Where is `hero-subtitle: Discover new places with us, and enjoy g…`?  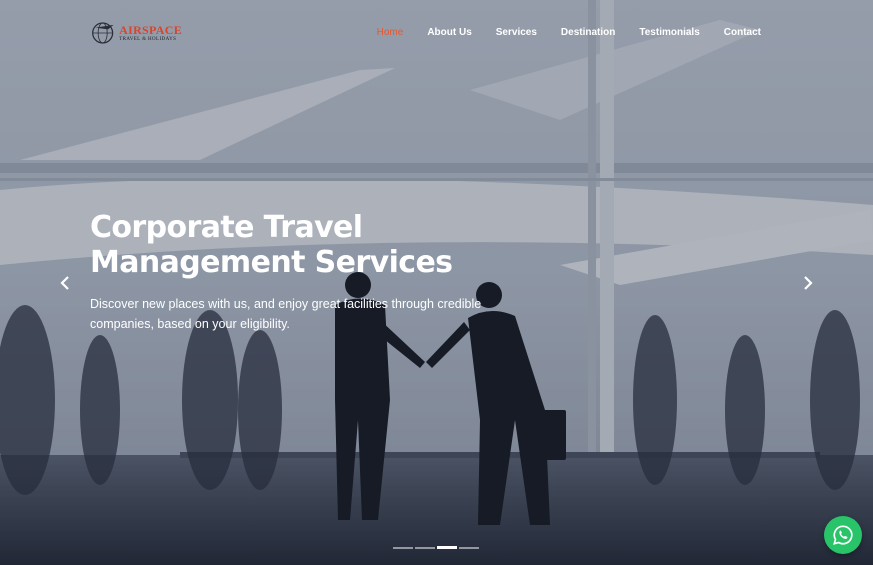
hero-subtitle: Discover new places with us, and enjoy g… is located at coordinates (286, 314).